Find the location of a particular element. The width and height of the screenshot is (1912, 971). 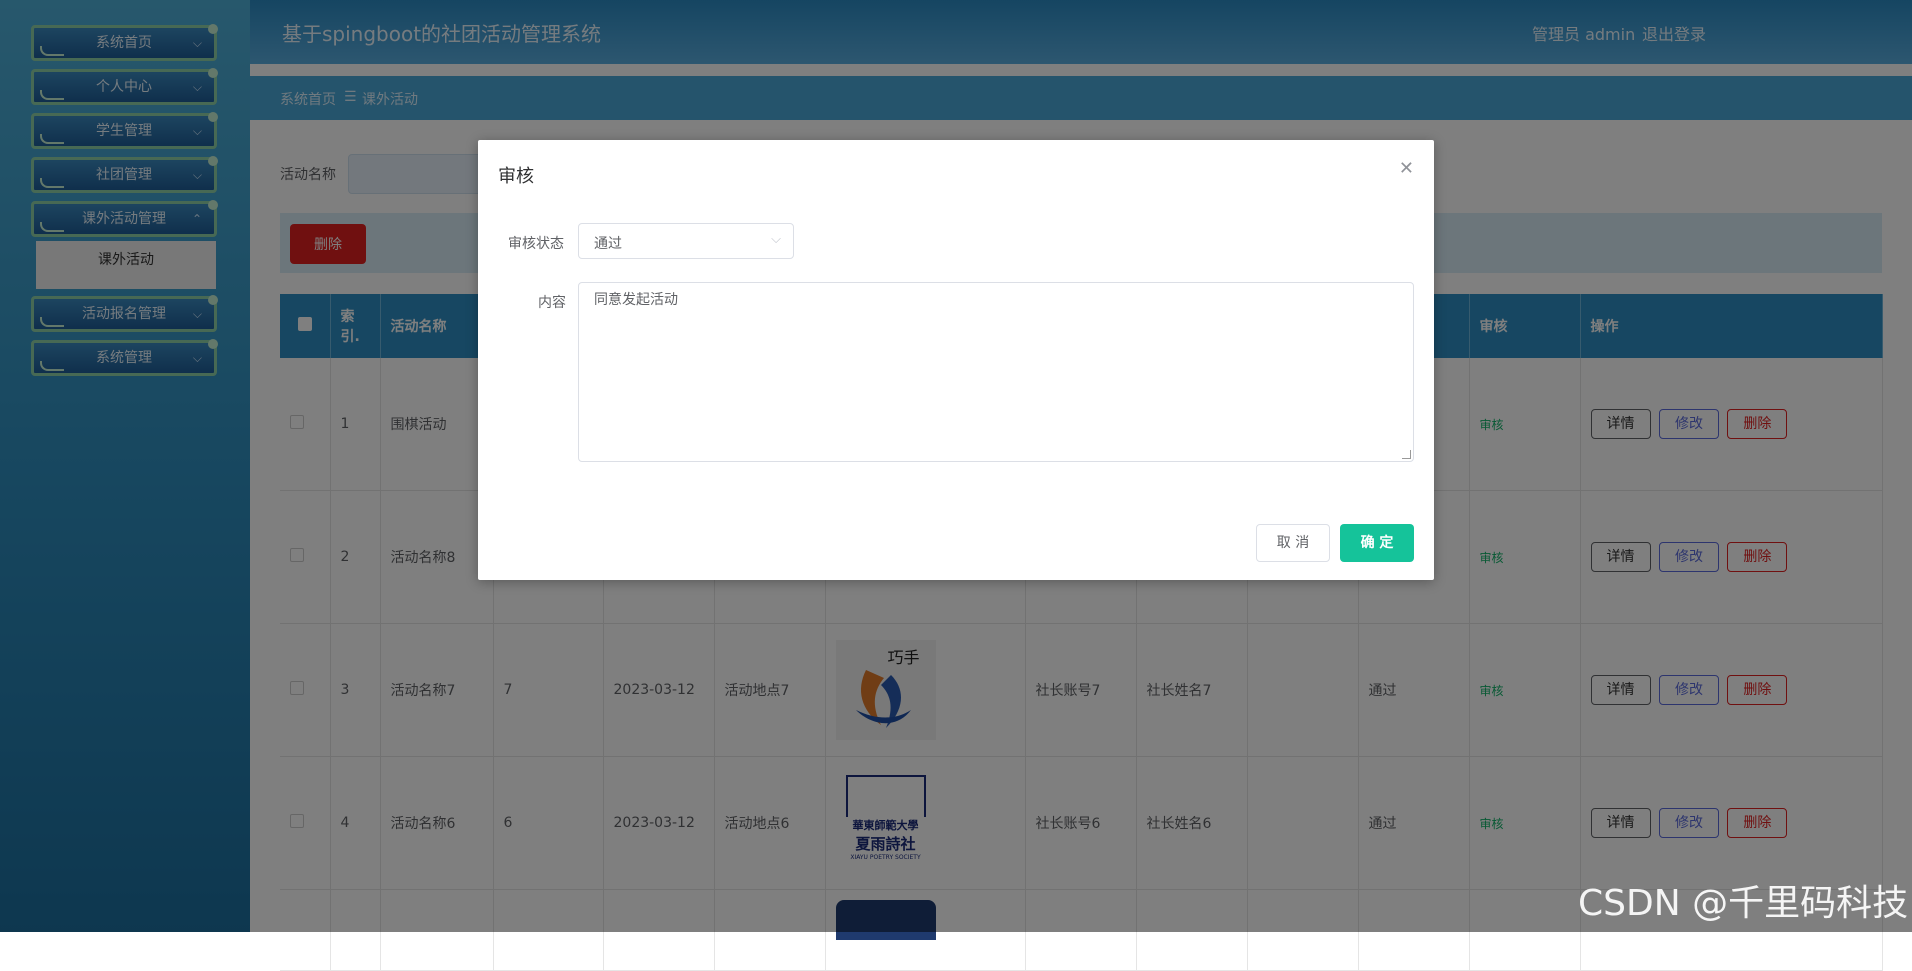

confirm-button: 确 定 is located at coordinates (1377, 543).